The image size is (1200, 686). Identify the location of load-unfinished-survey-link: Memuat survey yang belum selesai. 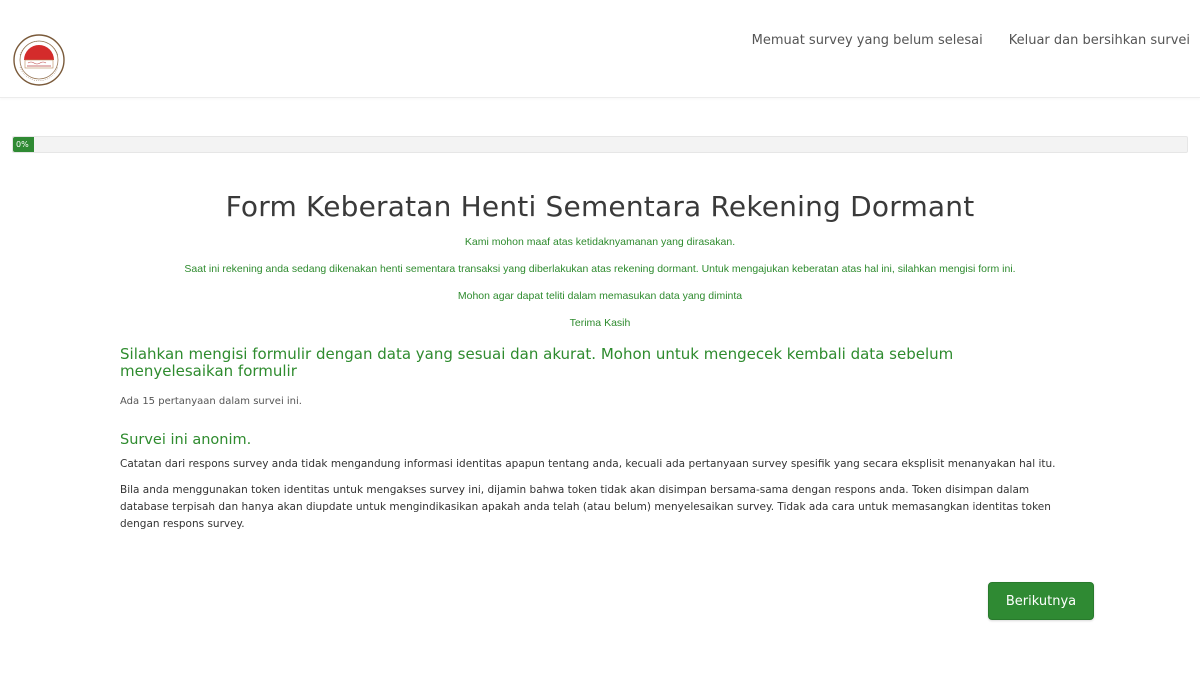
(867, 40).